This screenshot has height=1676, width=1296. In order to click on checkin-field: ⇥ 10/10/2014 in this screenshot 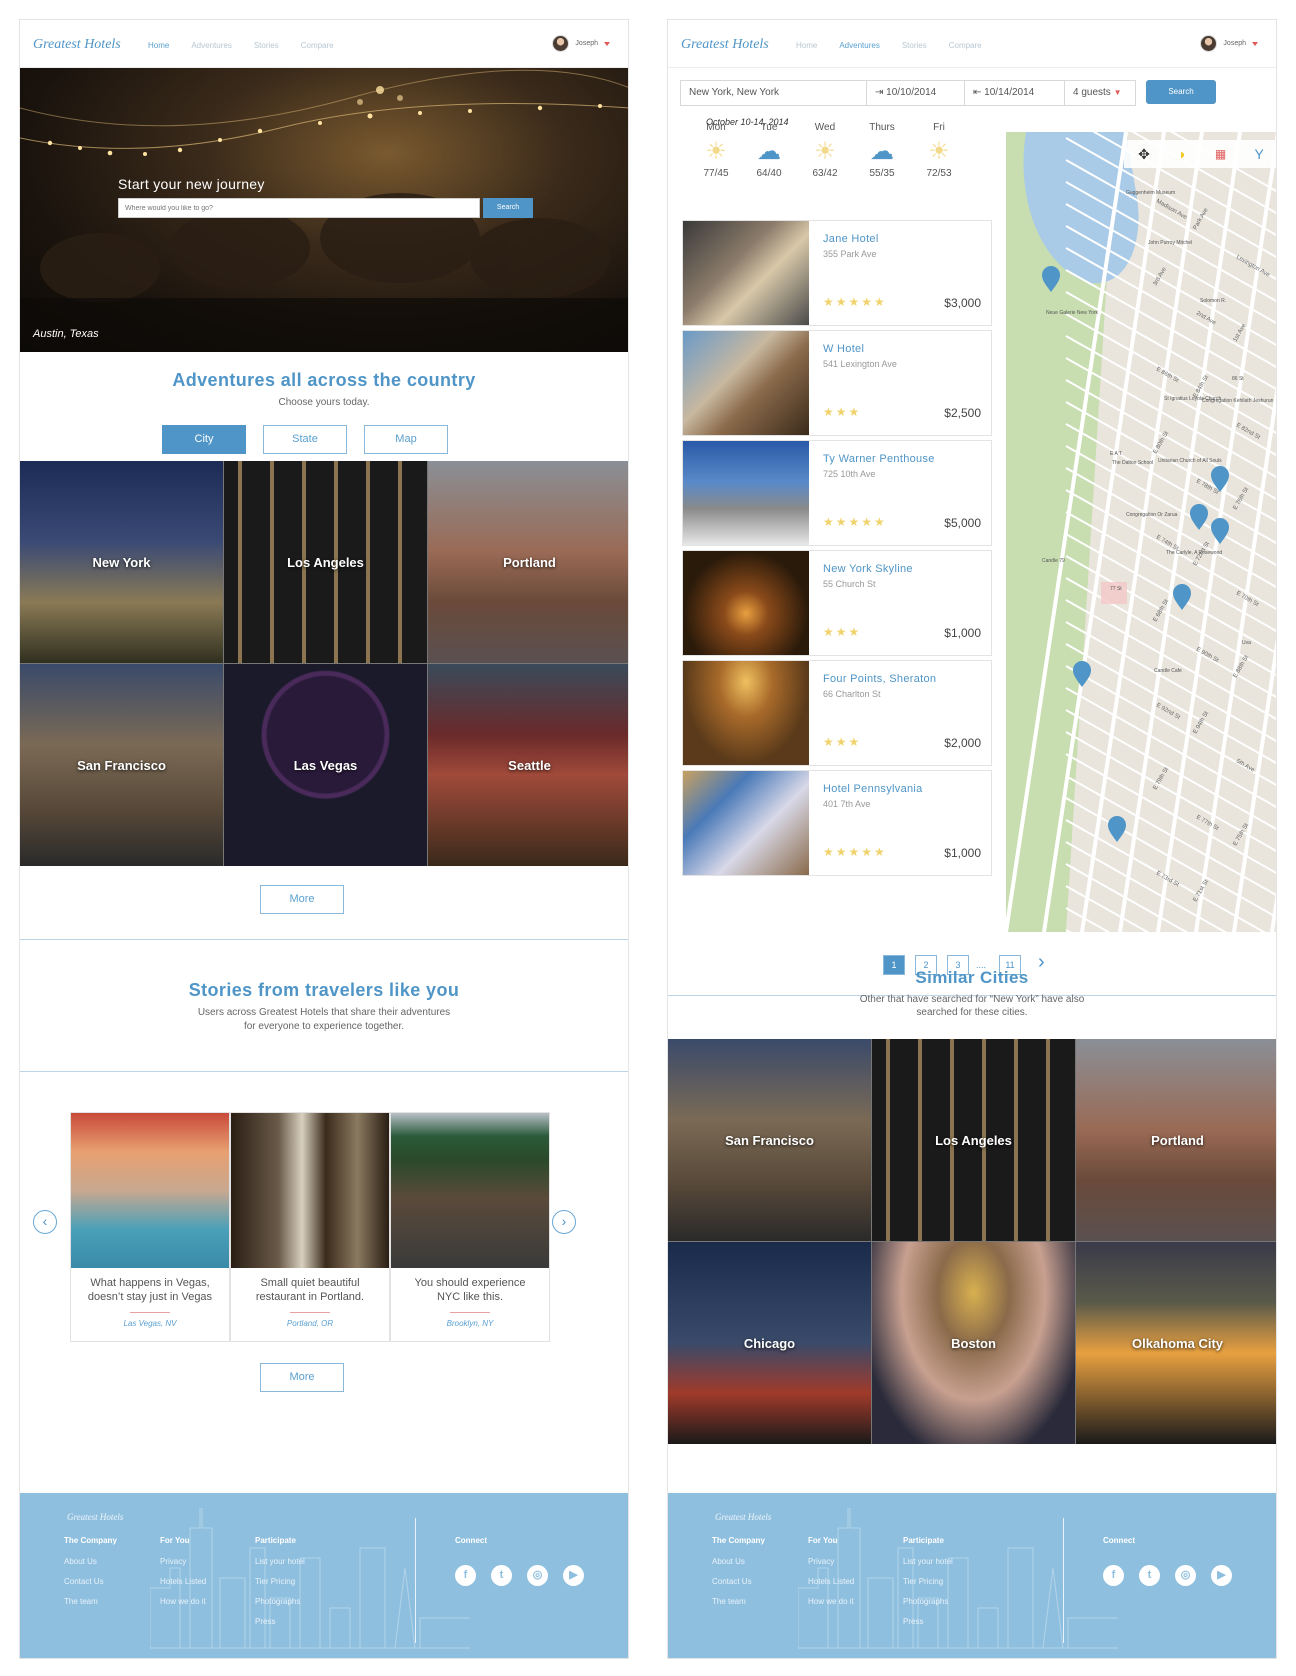, I will do `click(916, 93)`.